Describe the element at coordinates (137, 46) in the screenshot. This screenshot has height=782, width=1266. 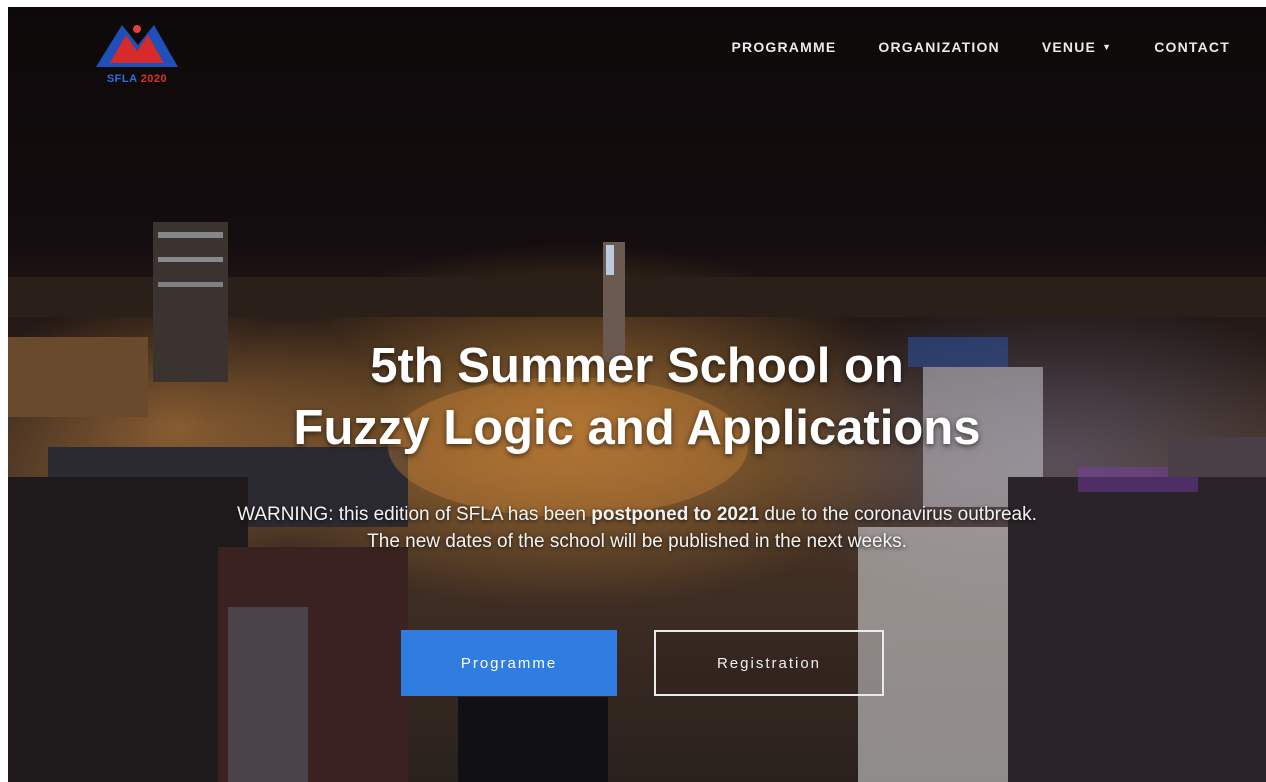
I see `logo-graphic` at that location.